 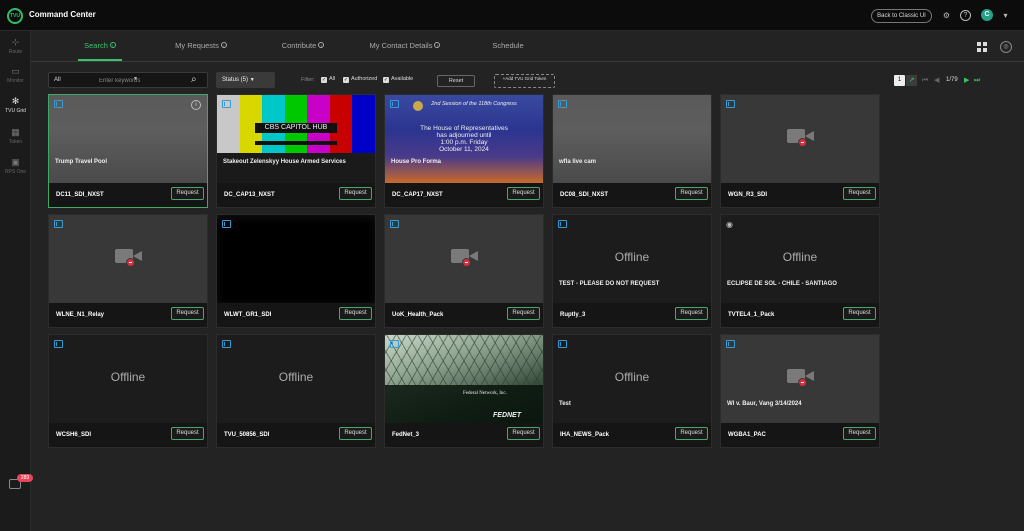 I want to click on source-thumbnail: Federal Network, Inc. FEDNET, so click(x=464, y=379).